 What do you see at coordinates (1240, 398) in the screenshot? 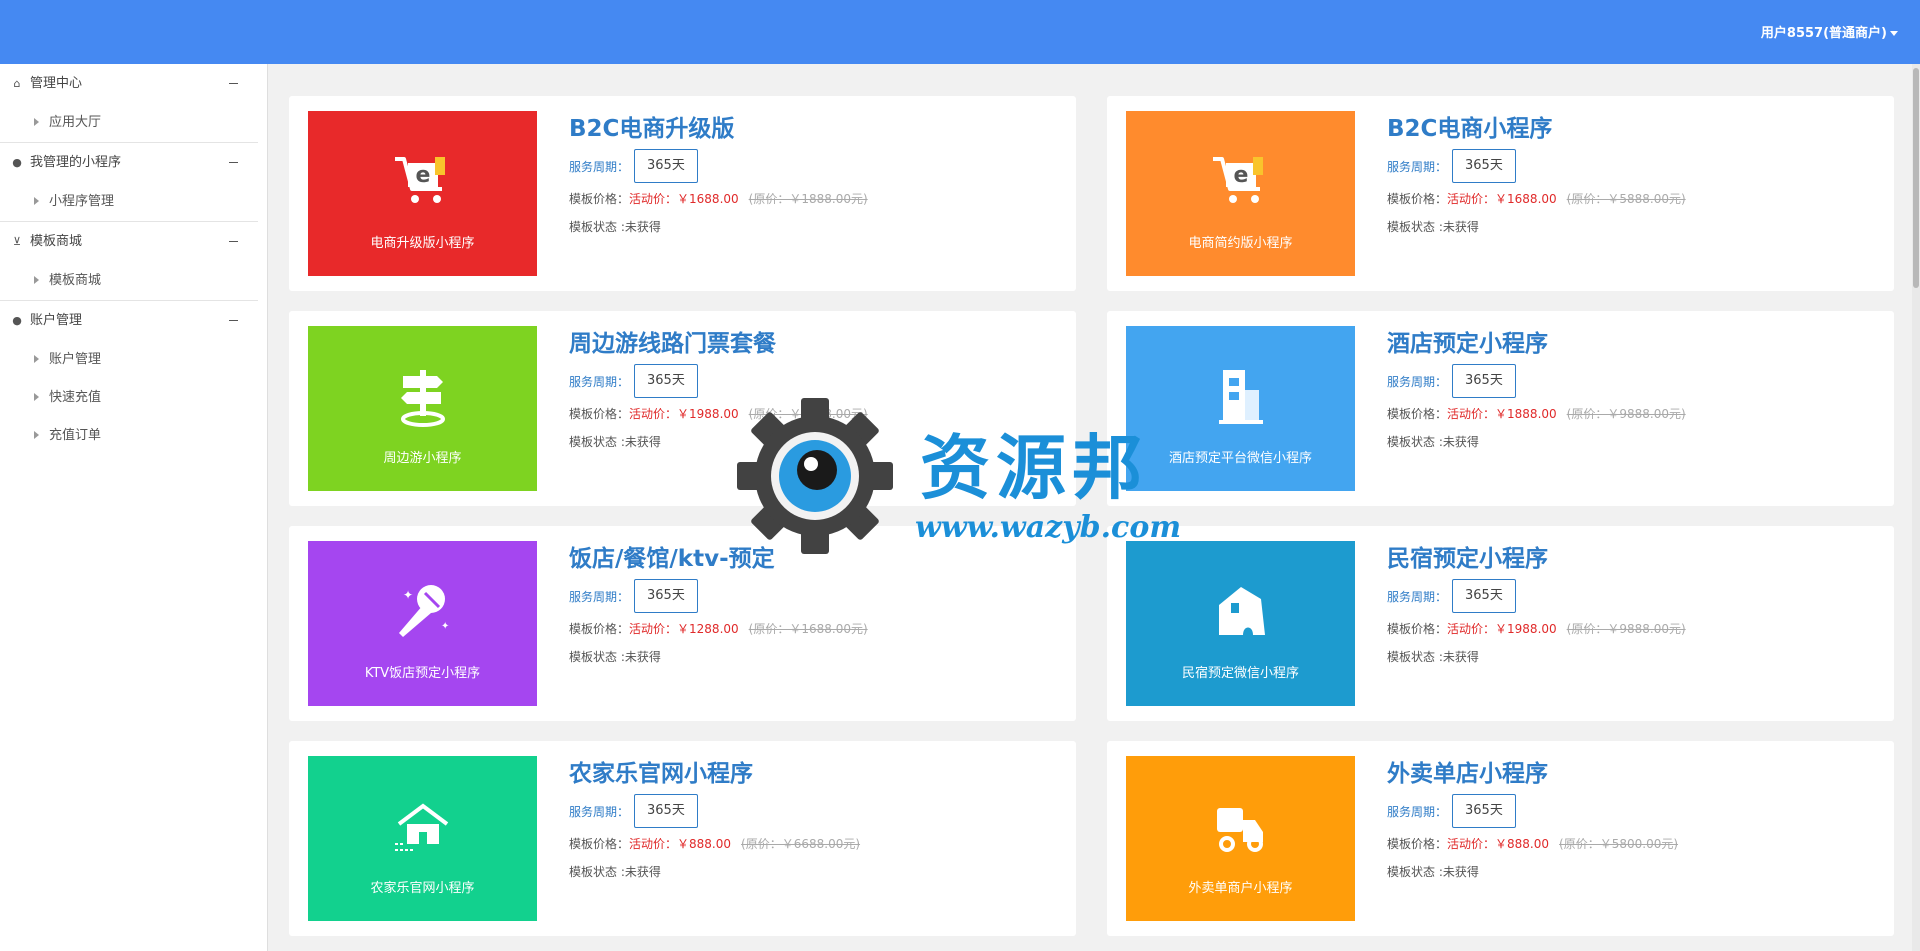
I see `hotel-icon` at bounding box center [1240, 398].